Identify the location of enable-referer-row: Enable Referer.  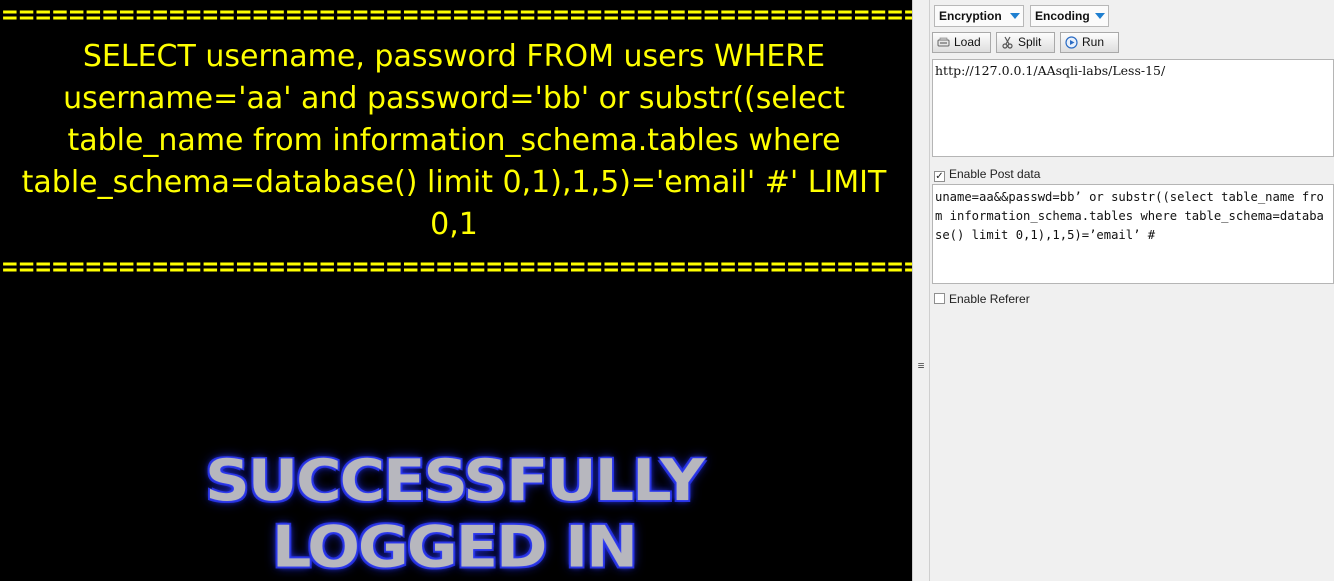
(982, 299).